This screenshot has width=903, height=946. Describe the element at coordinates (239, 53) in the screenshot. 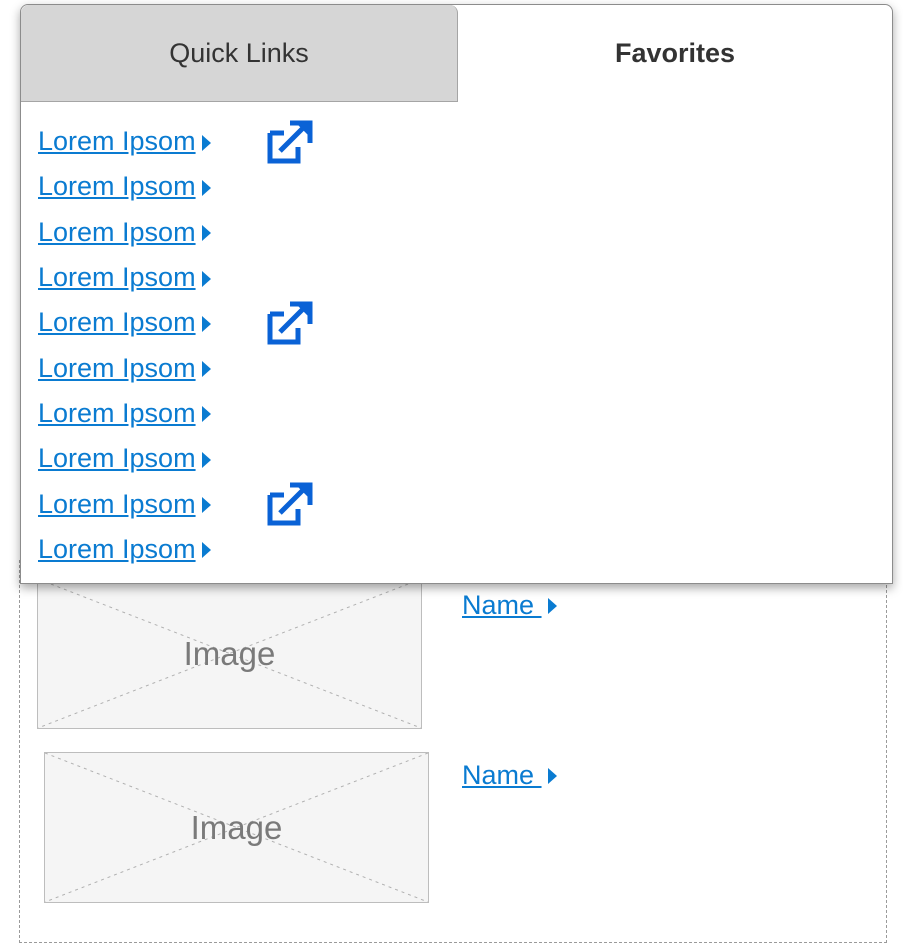

I see `tab-quick-links: Quick Links` at that location.